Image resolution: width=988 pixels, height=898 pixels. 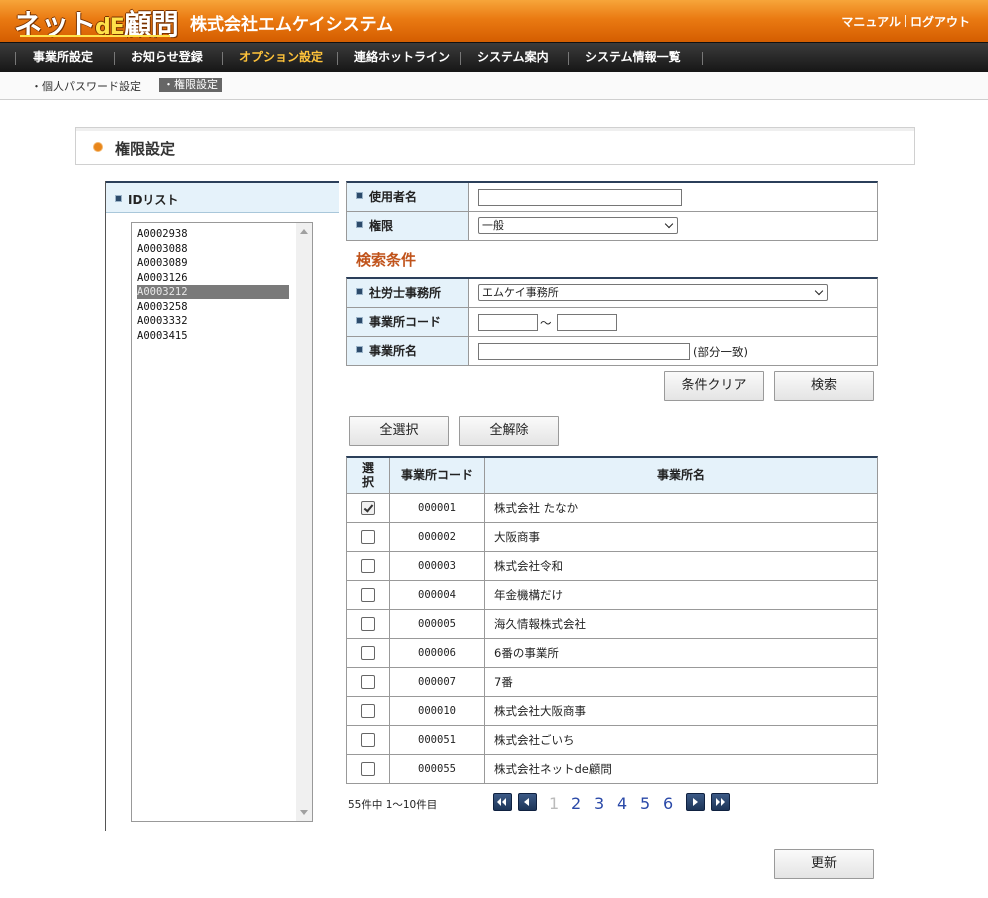 I want to click on nav-notice-registration: お知らせ登録, so click(x=167, y=58).